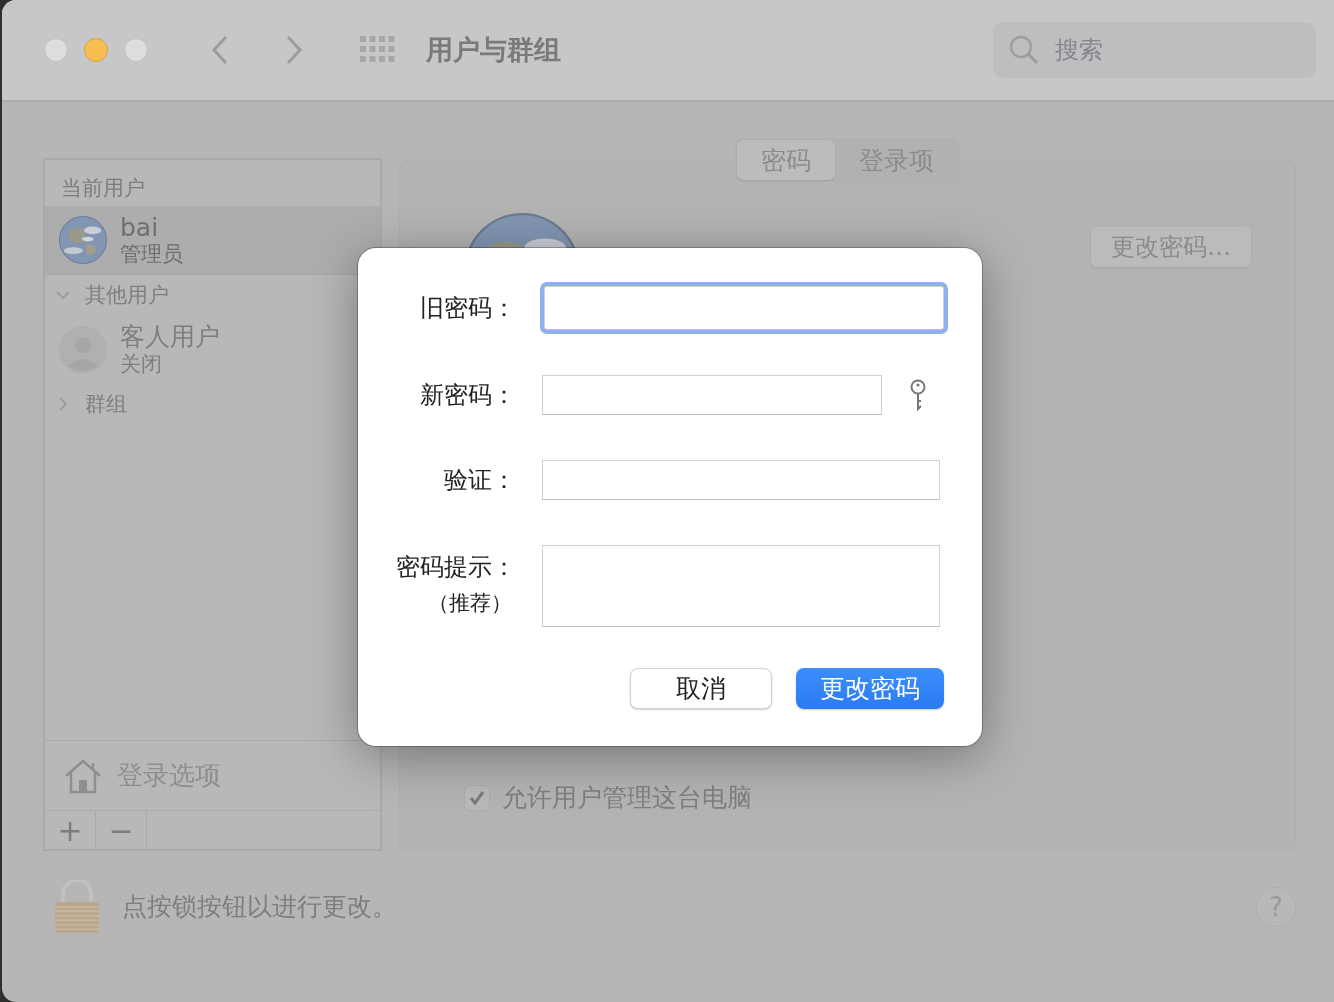 The image size is (1334, 1002). Describe the element at coordinates (141, 363) in the screenshot. I see `user-status: 关闭` at that location.